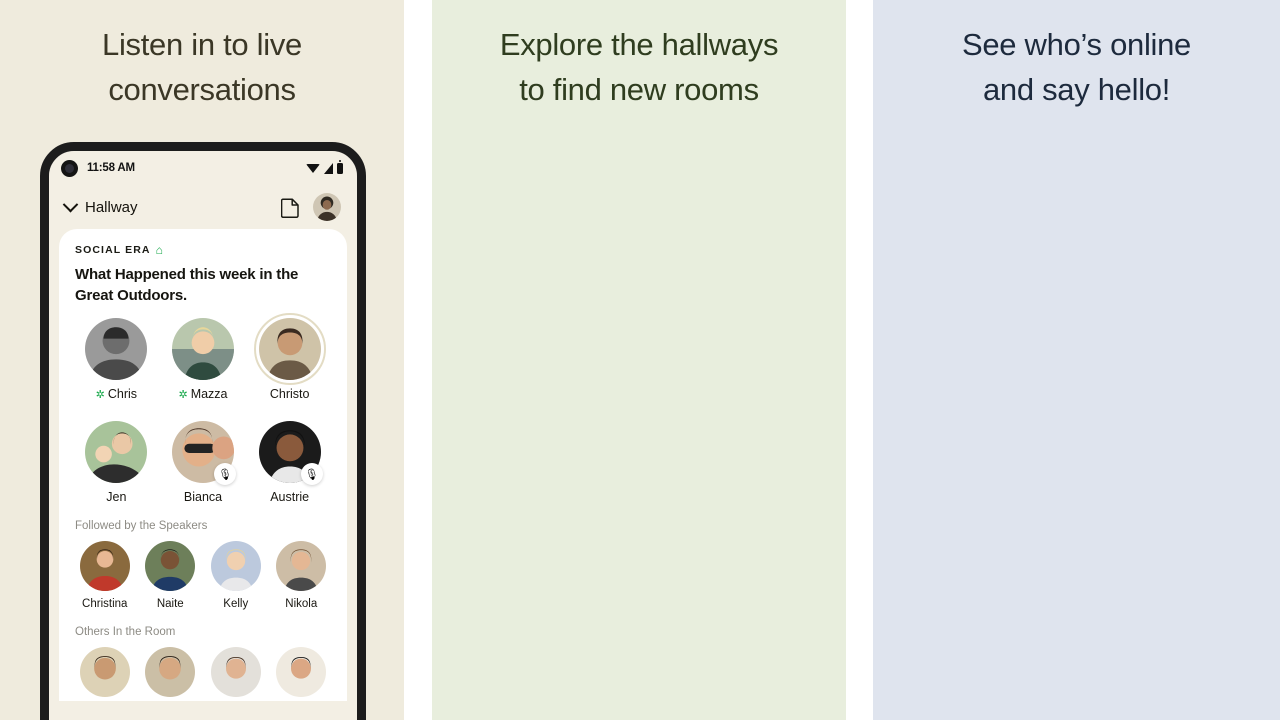  What do you see at coordinates (122, 394) in the screenshot?
I see `speaker-name: Chris` at bounding box center [122, 394].